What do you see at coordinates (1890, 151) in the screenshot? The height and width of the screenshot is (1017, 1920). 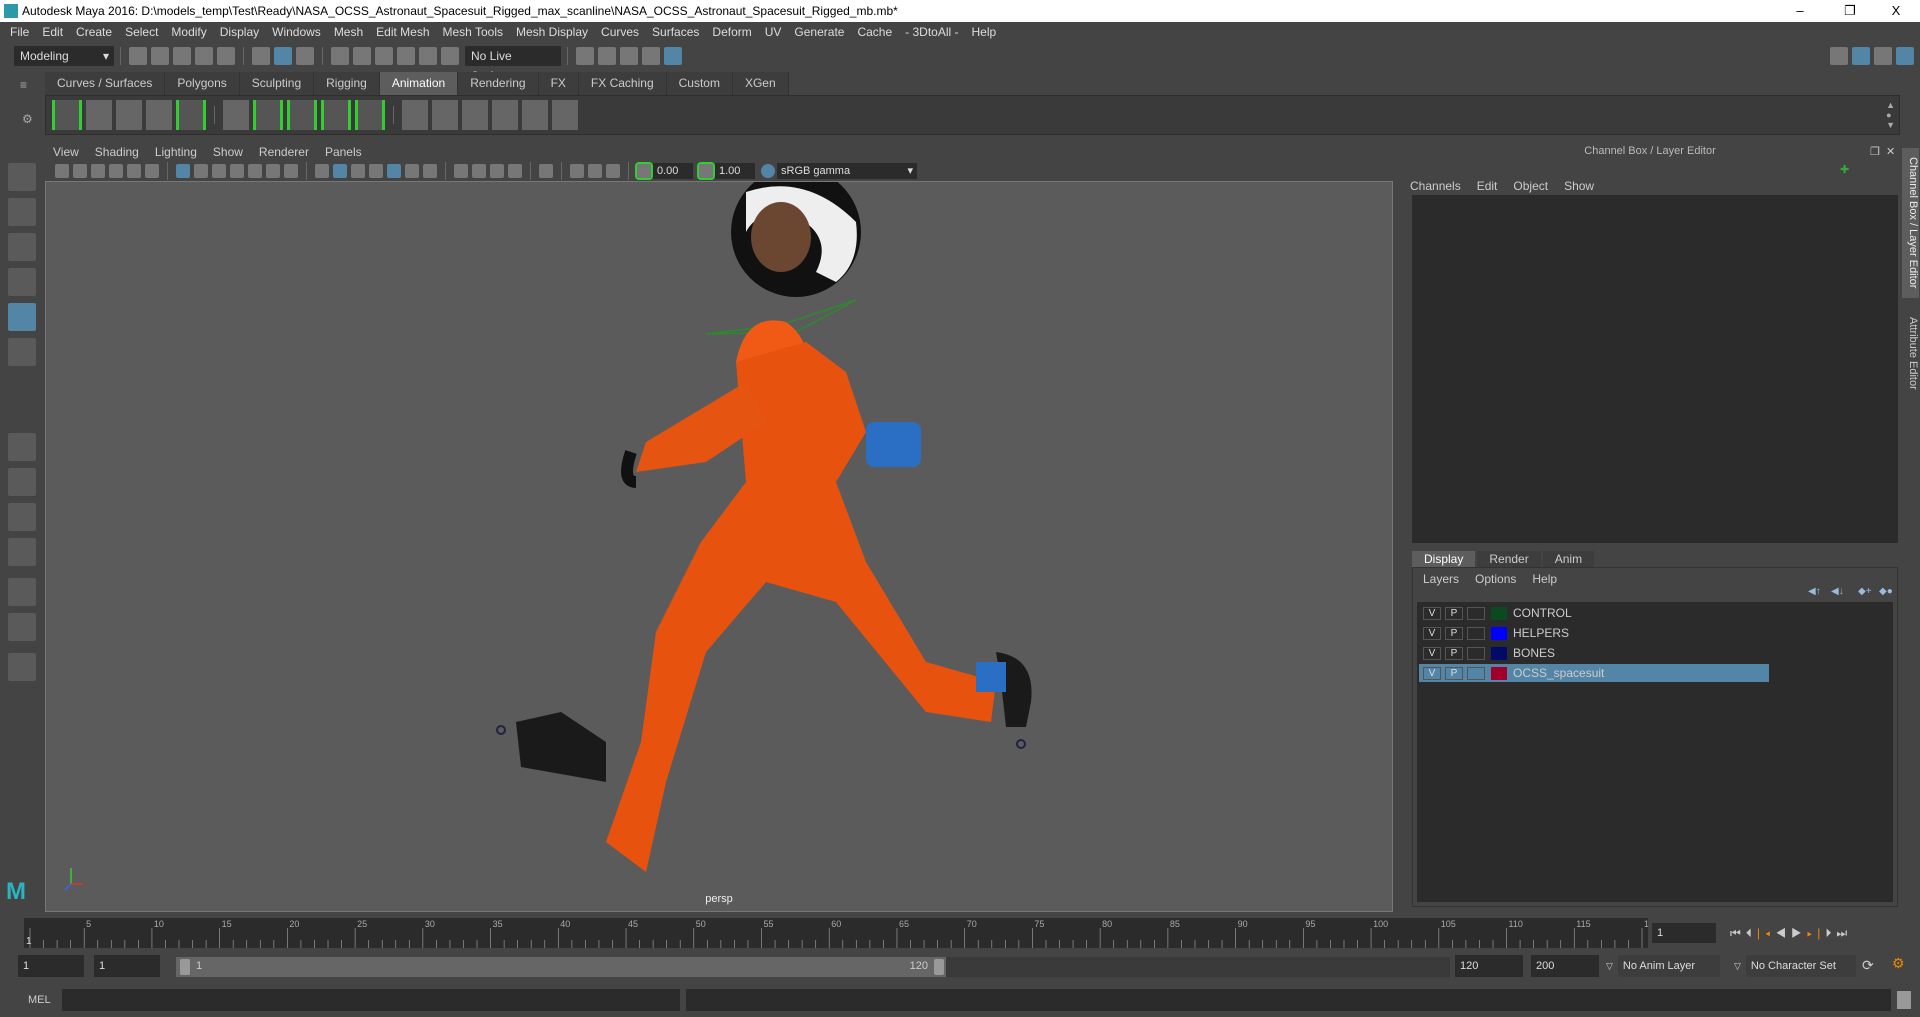 I see `close-panel-icon: ✕` at bounding box center [1890, 151].